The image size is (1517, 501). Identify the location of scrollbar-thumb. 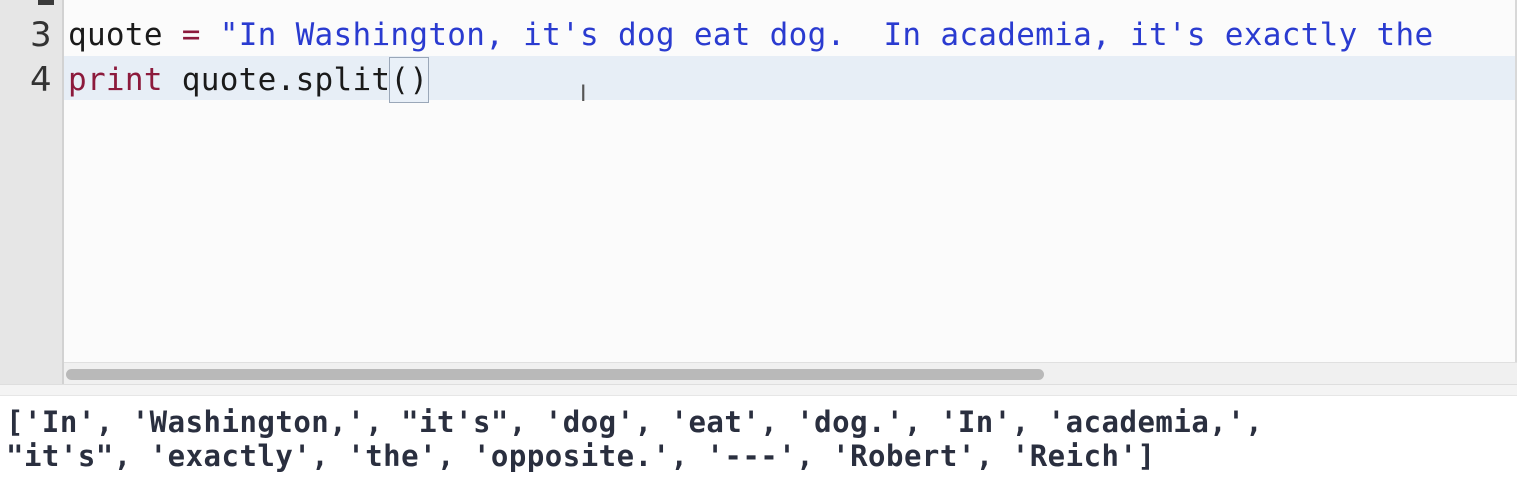
(555, 374).